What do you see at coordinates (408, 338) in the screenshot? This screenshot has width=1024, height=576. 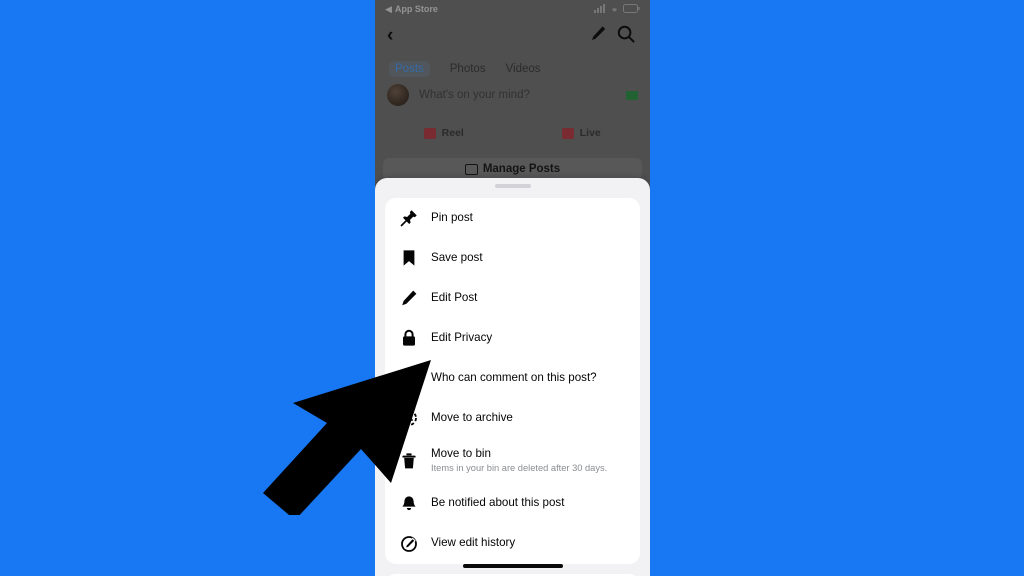 I see `lock-icon` at bounding box center [408, 338].